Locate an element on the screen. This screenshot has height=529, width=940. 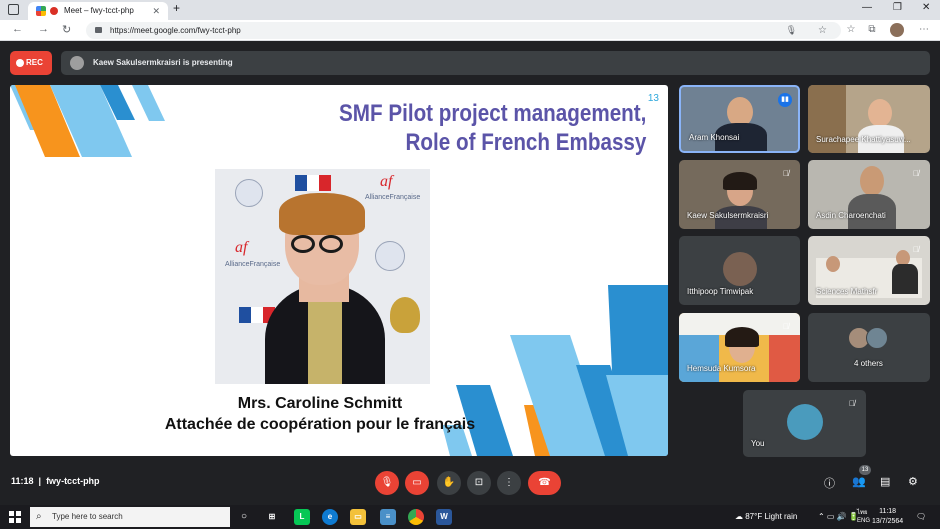
participant-tile: 🎙̸ Hemsuda Kumsora is located at coordinates (739, 347).